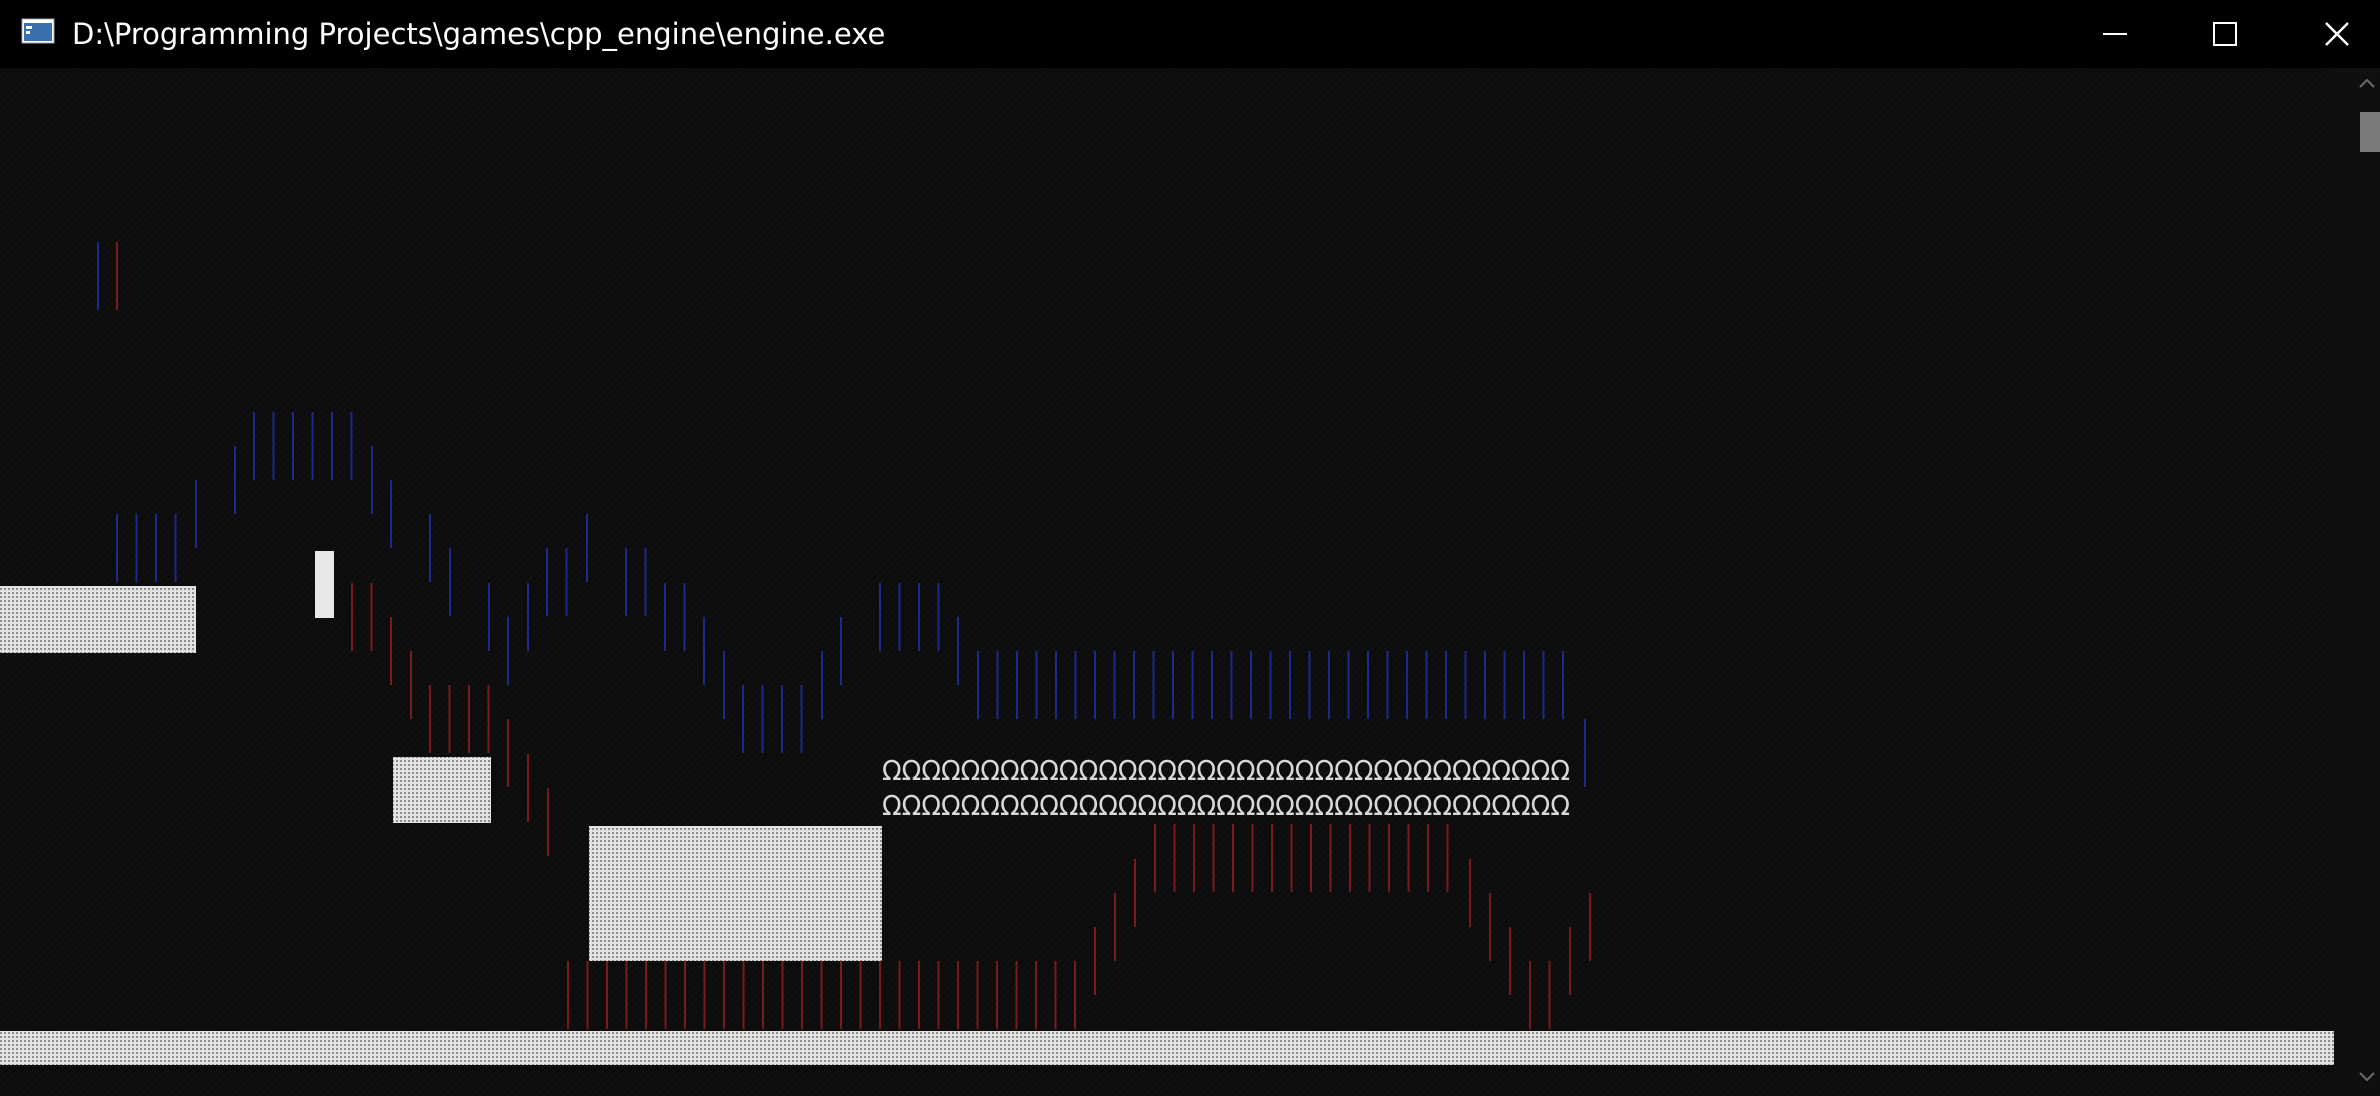  What do you see at coordinates (1167, 1048) in the screenshot?
I see `ground-floor` at bounding box center [1167, 1048].